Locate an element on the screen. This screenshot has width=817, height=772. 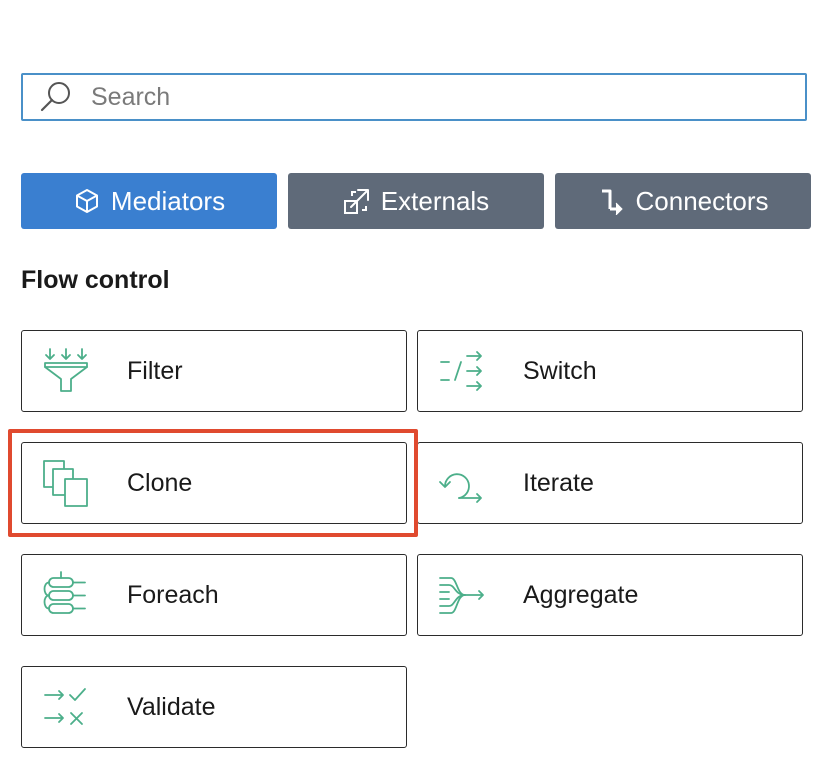
external-link-icon is located at coordinates (357, 201).